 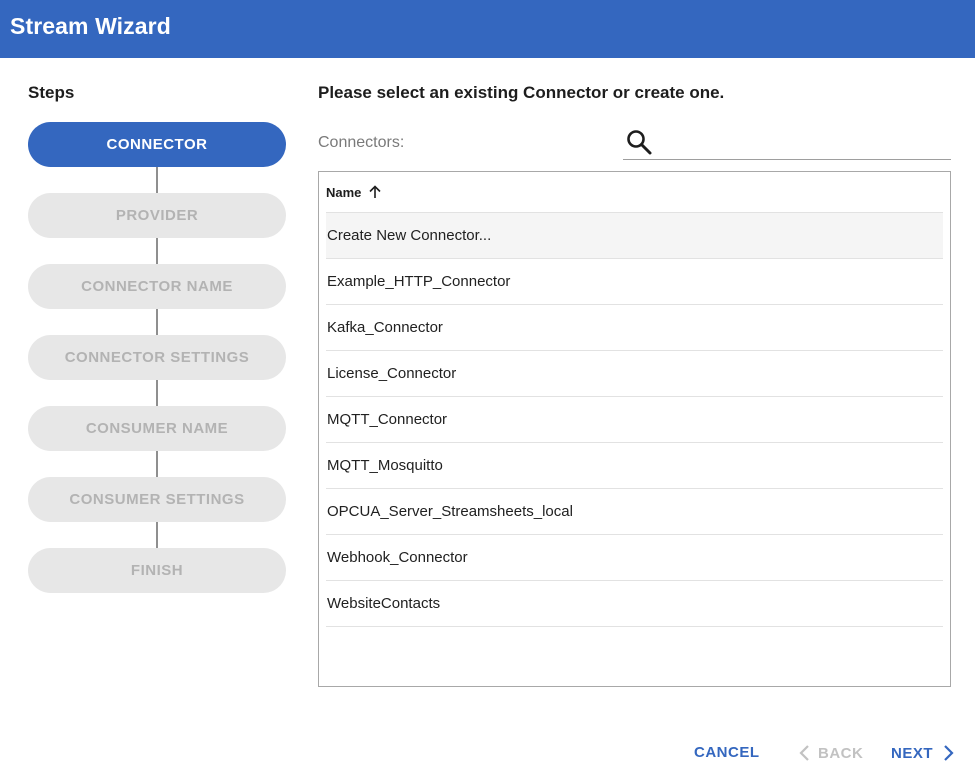 I want to click on search-field, so click(x=787, y=142).